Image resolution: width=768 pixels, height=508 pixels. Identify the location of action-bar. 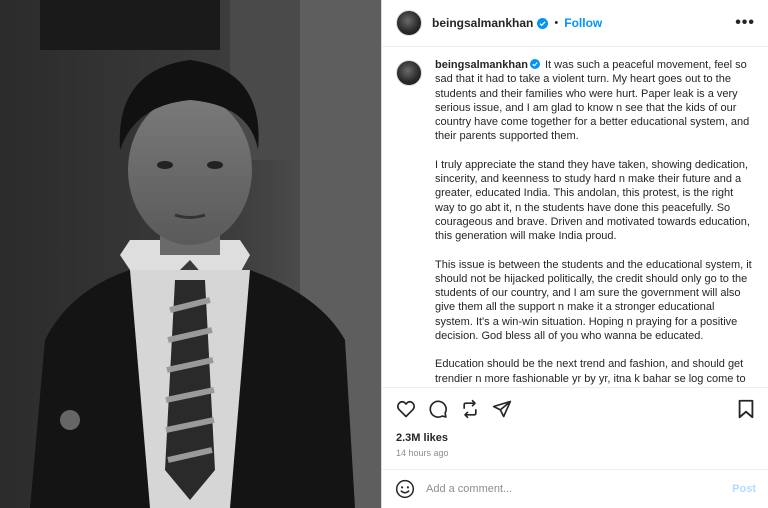
(575, 408).